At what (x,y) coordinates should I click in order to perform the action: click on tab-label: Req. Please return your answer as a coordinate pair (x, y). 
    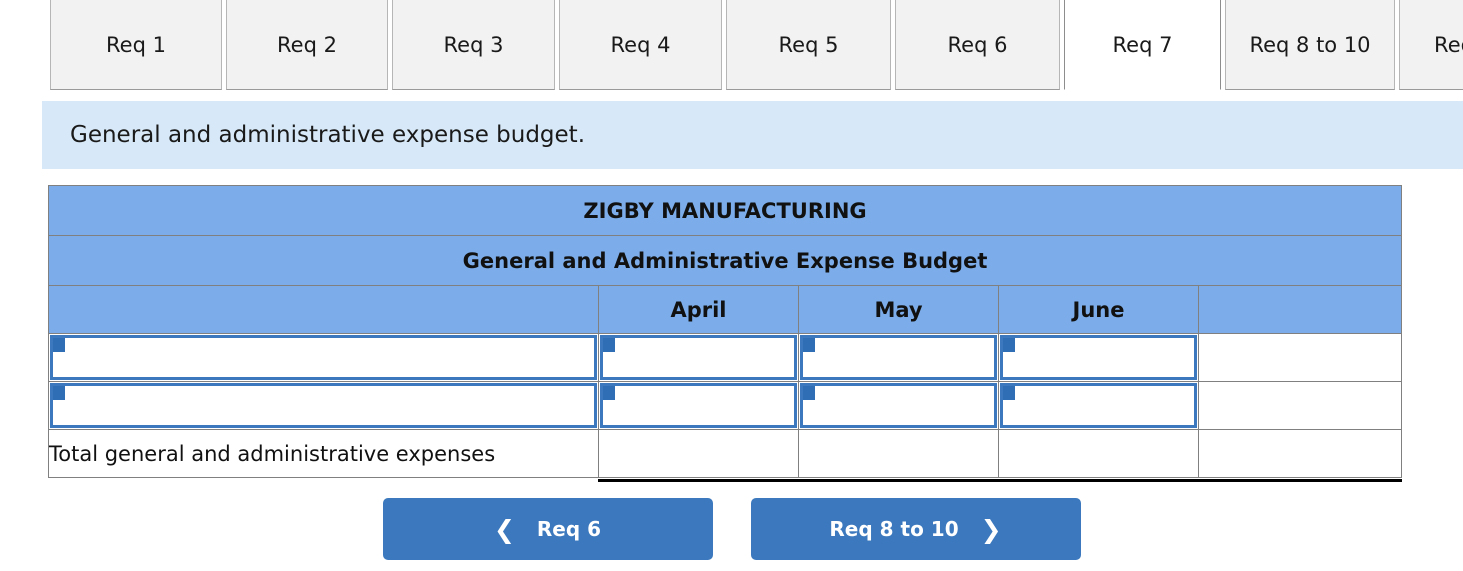
    Looking at the image, I should click on (1448, 44).